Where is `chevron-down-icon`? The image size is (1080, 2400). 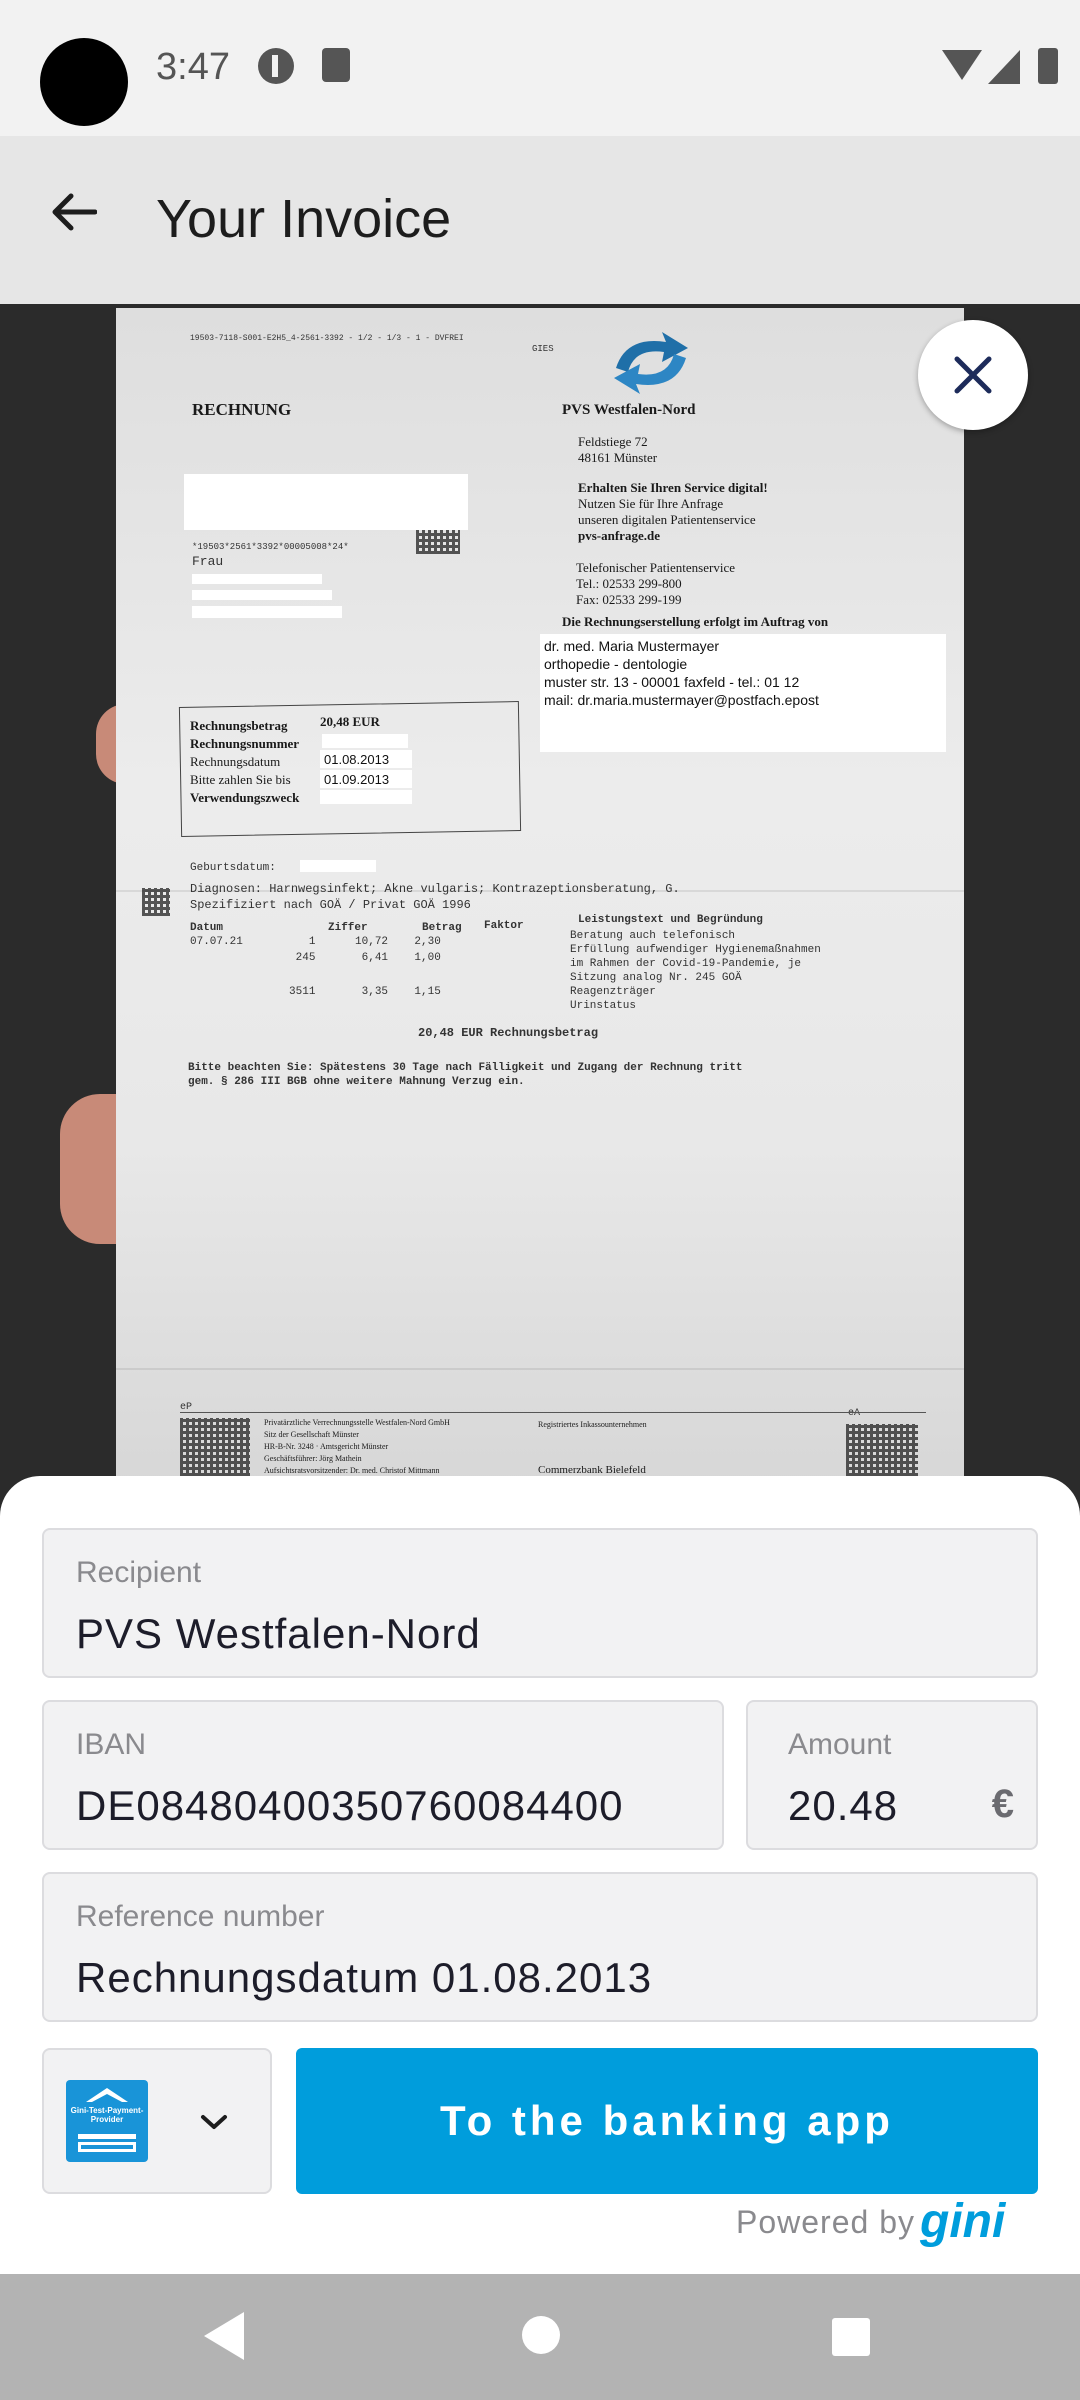
chevron-down-icon is located at coordinates (214, 2122).